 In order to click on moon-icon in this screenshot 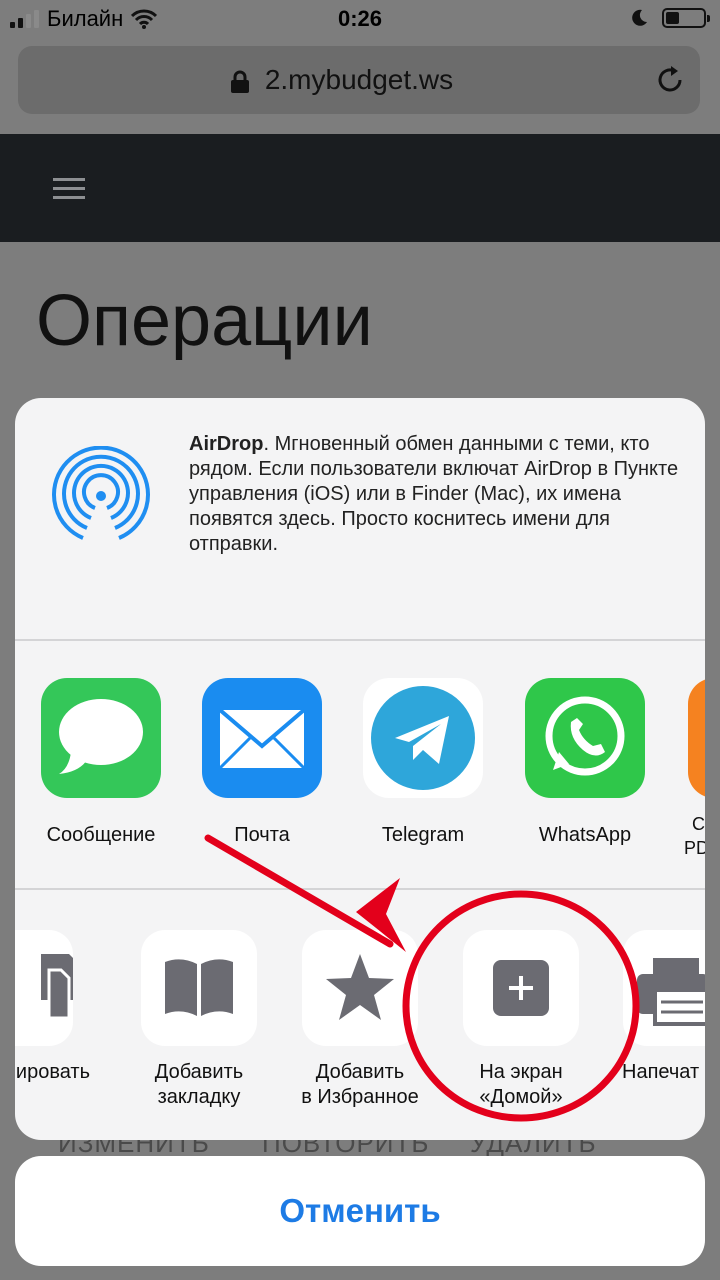, I will do `click(639, 17)`.